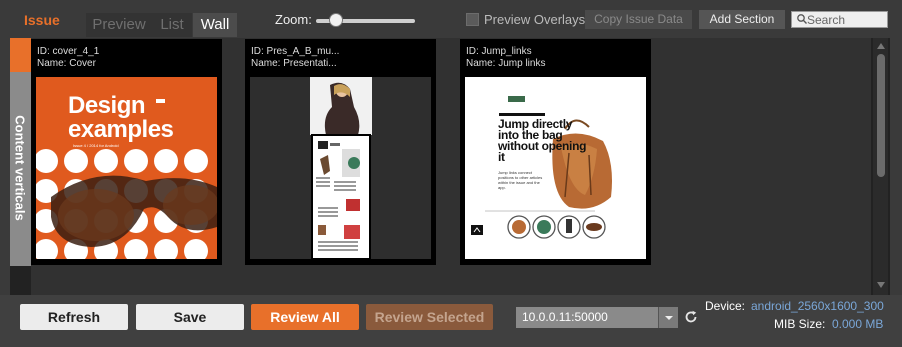  I want to click on article-name: Name: Cover, so click(66, 63).